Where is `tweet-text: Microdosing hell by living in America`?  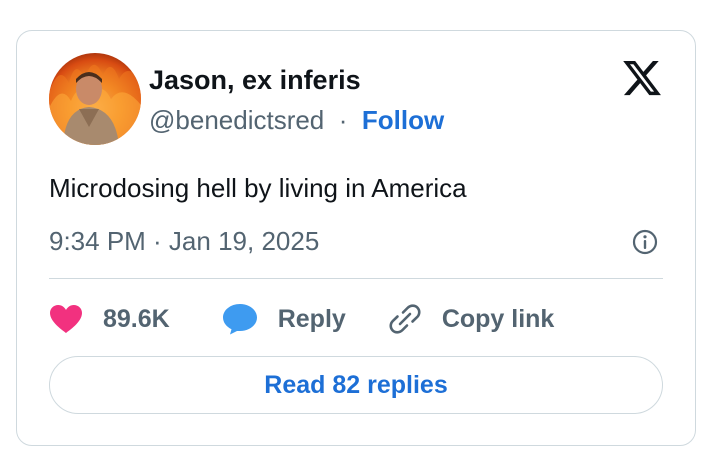
tweet-text: Microdosing hell by living in America is located at coordinates (258, 188).